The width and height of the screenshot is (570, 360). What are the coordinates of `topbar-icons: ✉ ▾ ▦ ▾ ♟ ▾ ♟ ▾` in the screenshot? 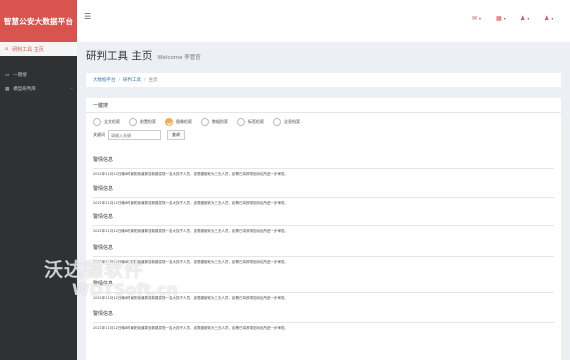 It's located at (515, 18).